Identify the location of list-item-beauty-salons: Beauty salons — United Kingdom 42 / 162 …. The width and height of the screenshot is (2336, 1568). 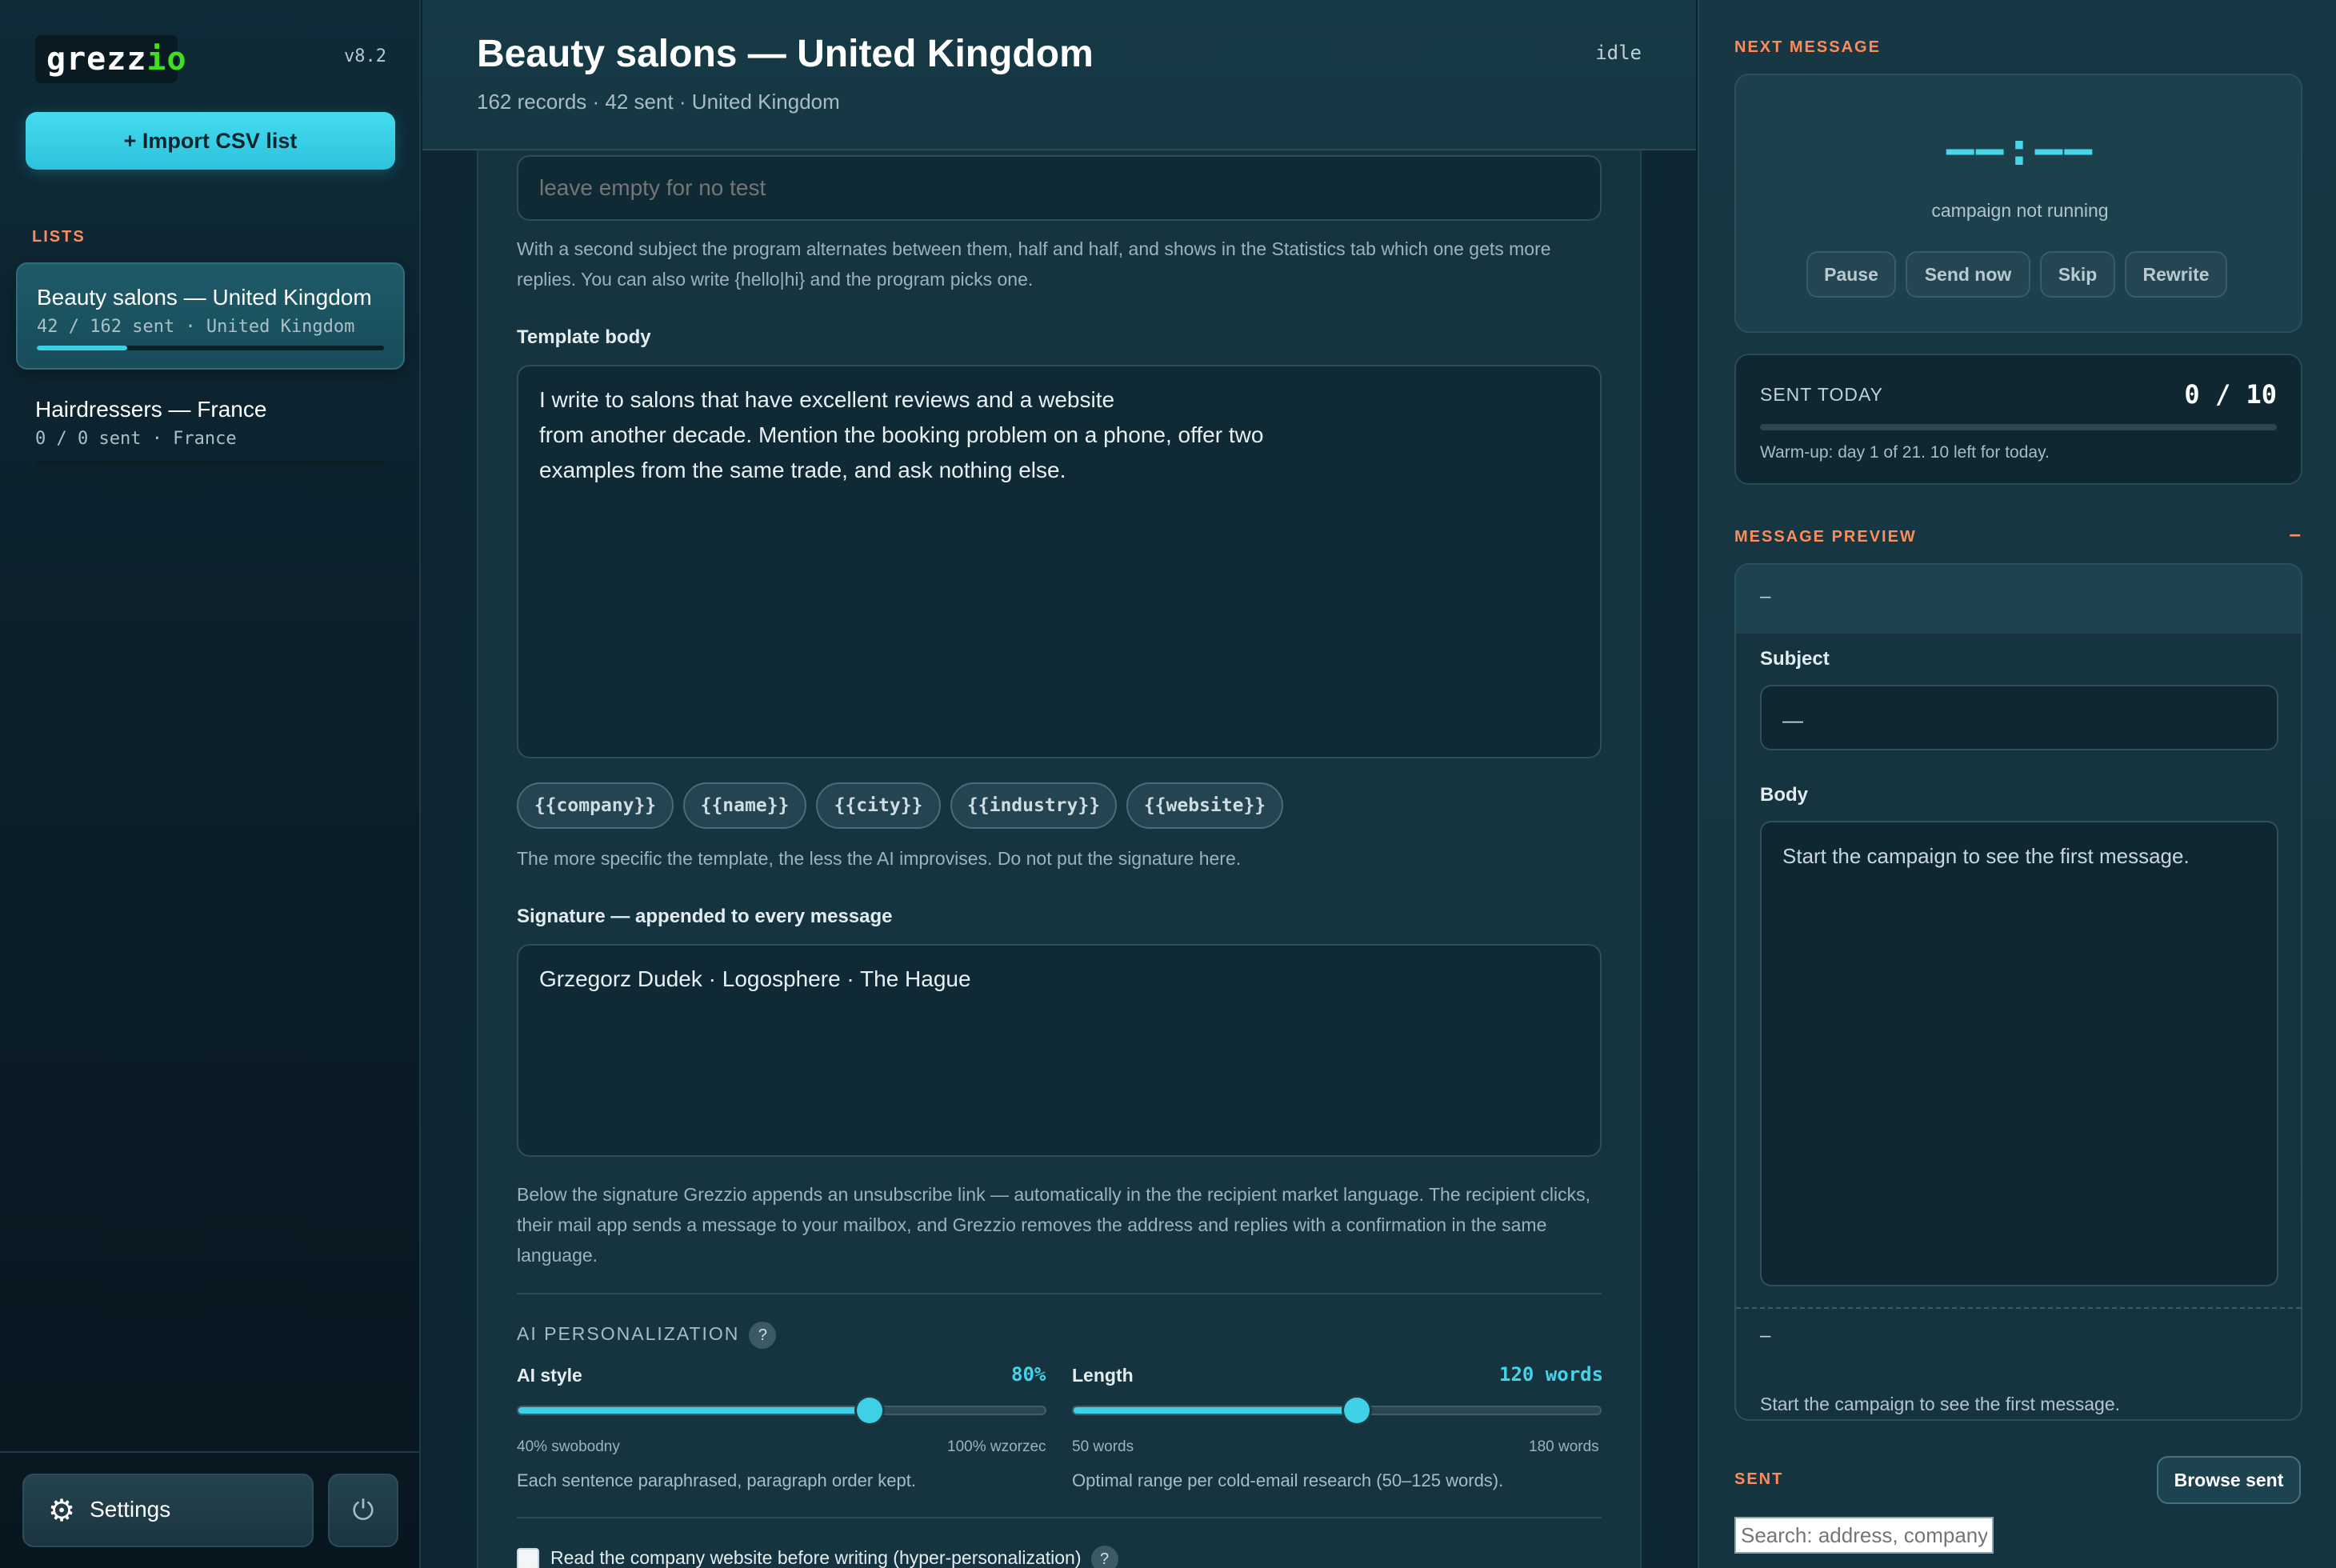
(210, 316).